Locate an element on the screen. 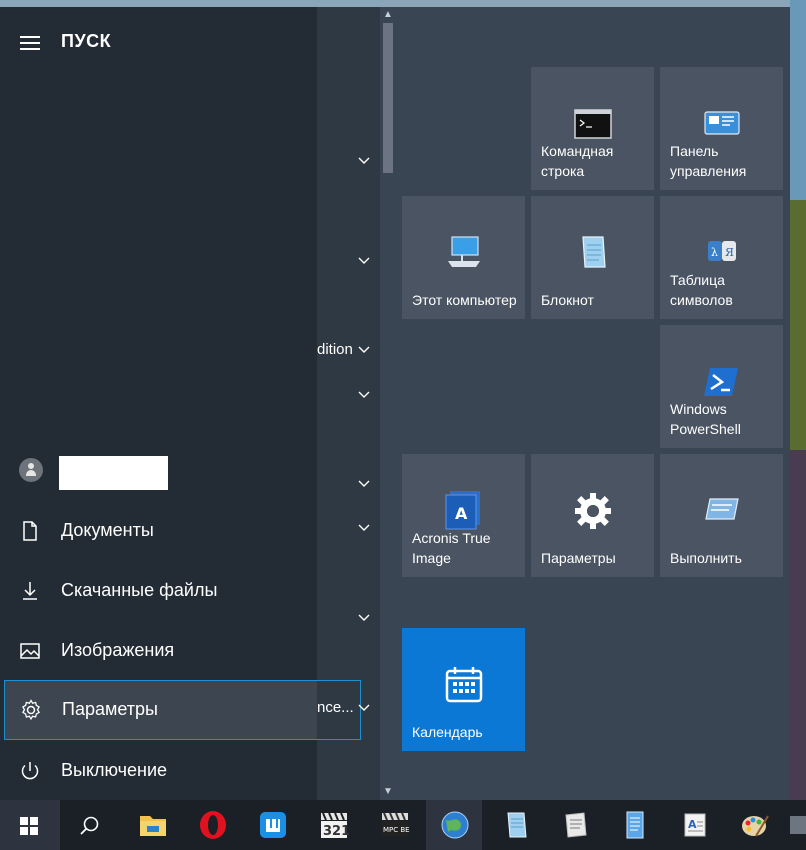  calendar-icon is located at coordinates (464, 685).